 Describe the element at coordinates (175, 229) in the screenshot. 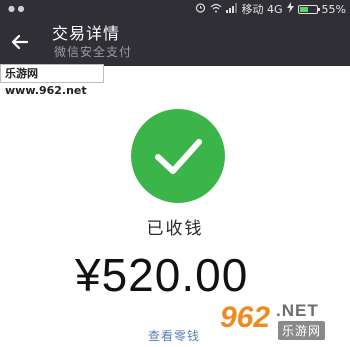

I see `transaction-status: 已收钱` at that location.